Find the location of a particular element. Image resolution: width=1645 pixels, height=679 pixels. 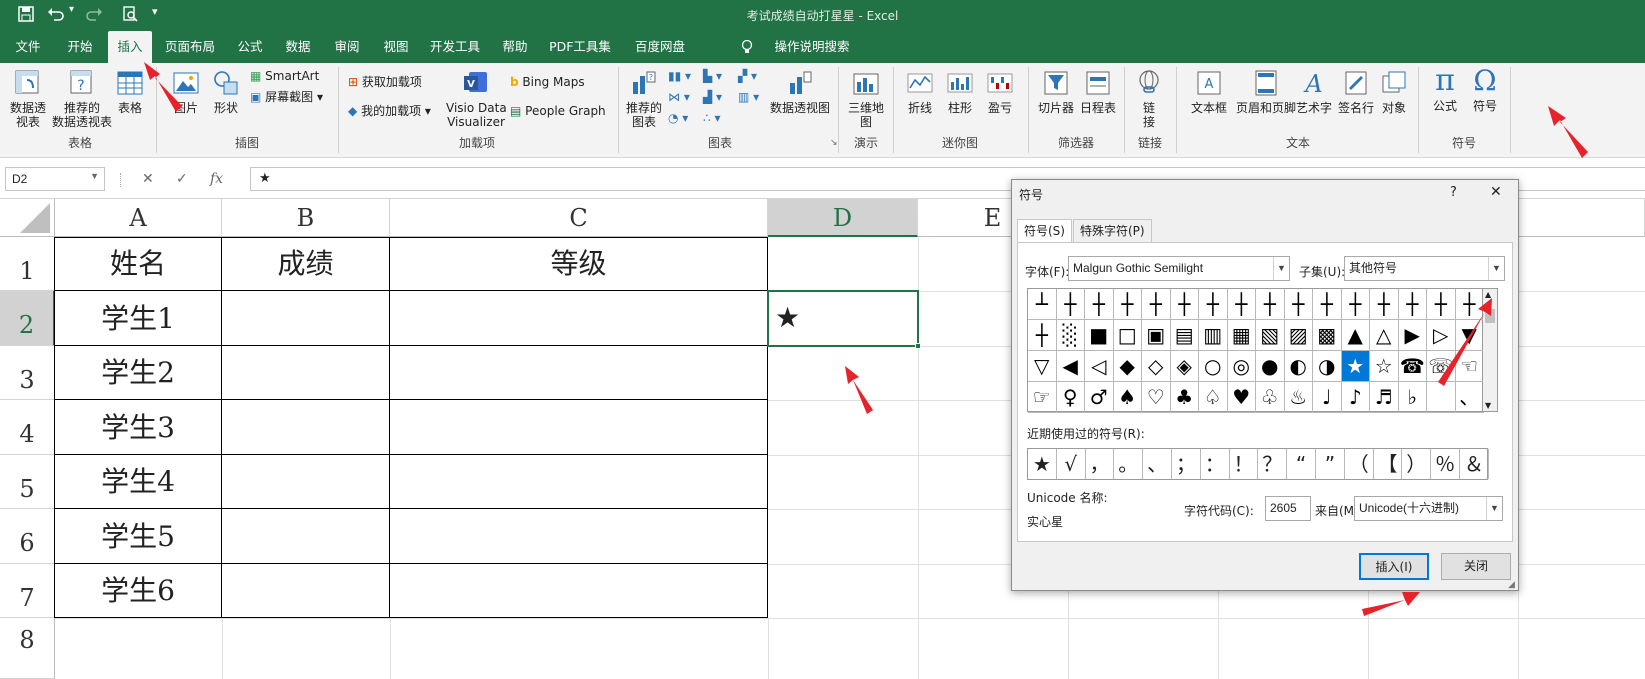

cell-c1: 等级 is located at coordinates (579, 264).